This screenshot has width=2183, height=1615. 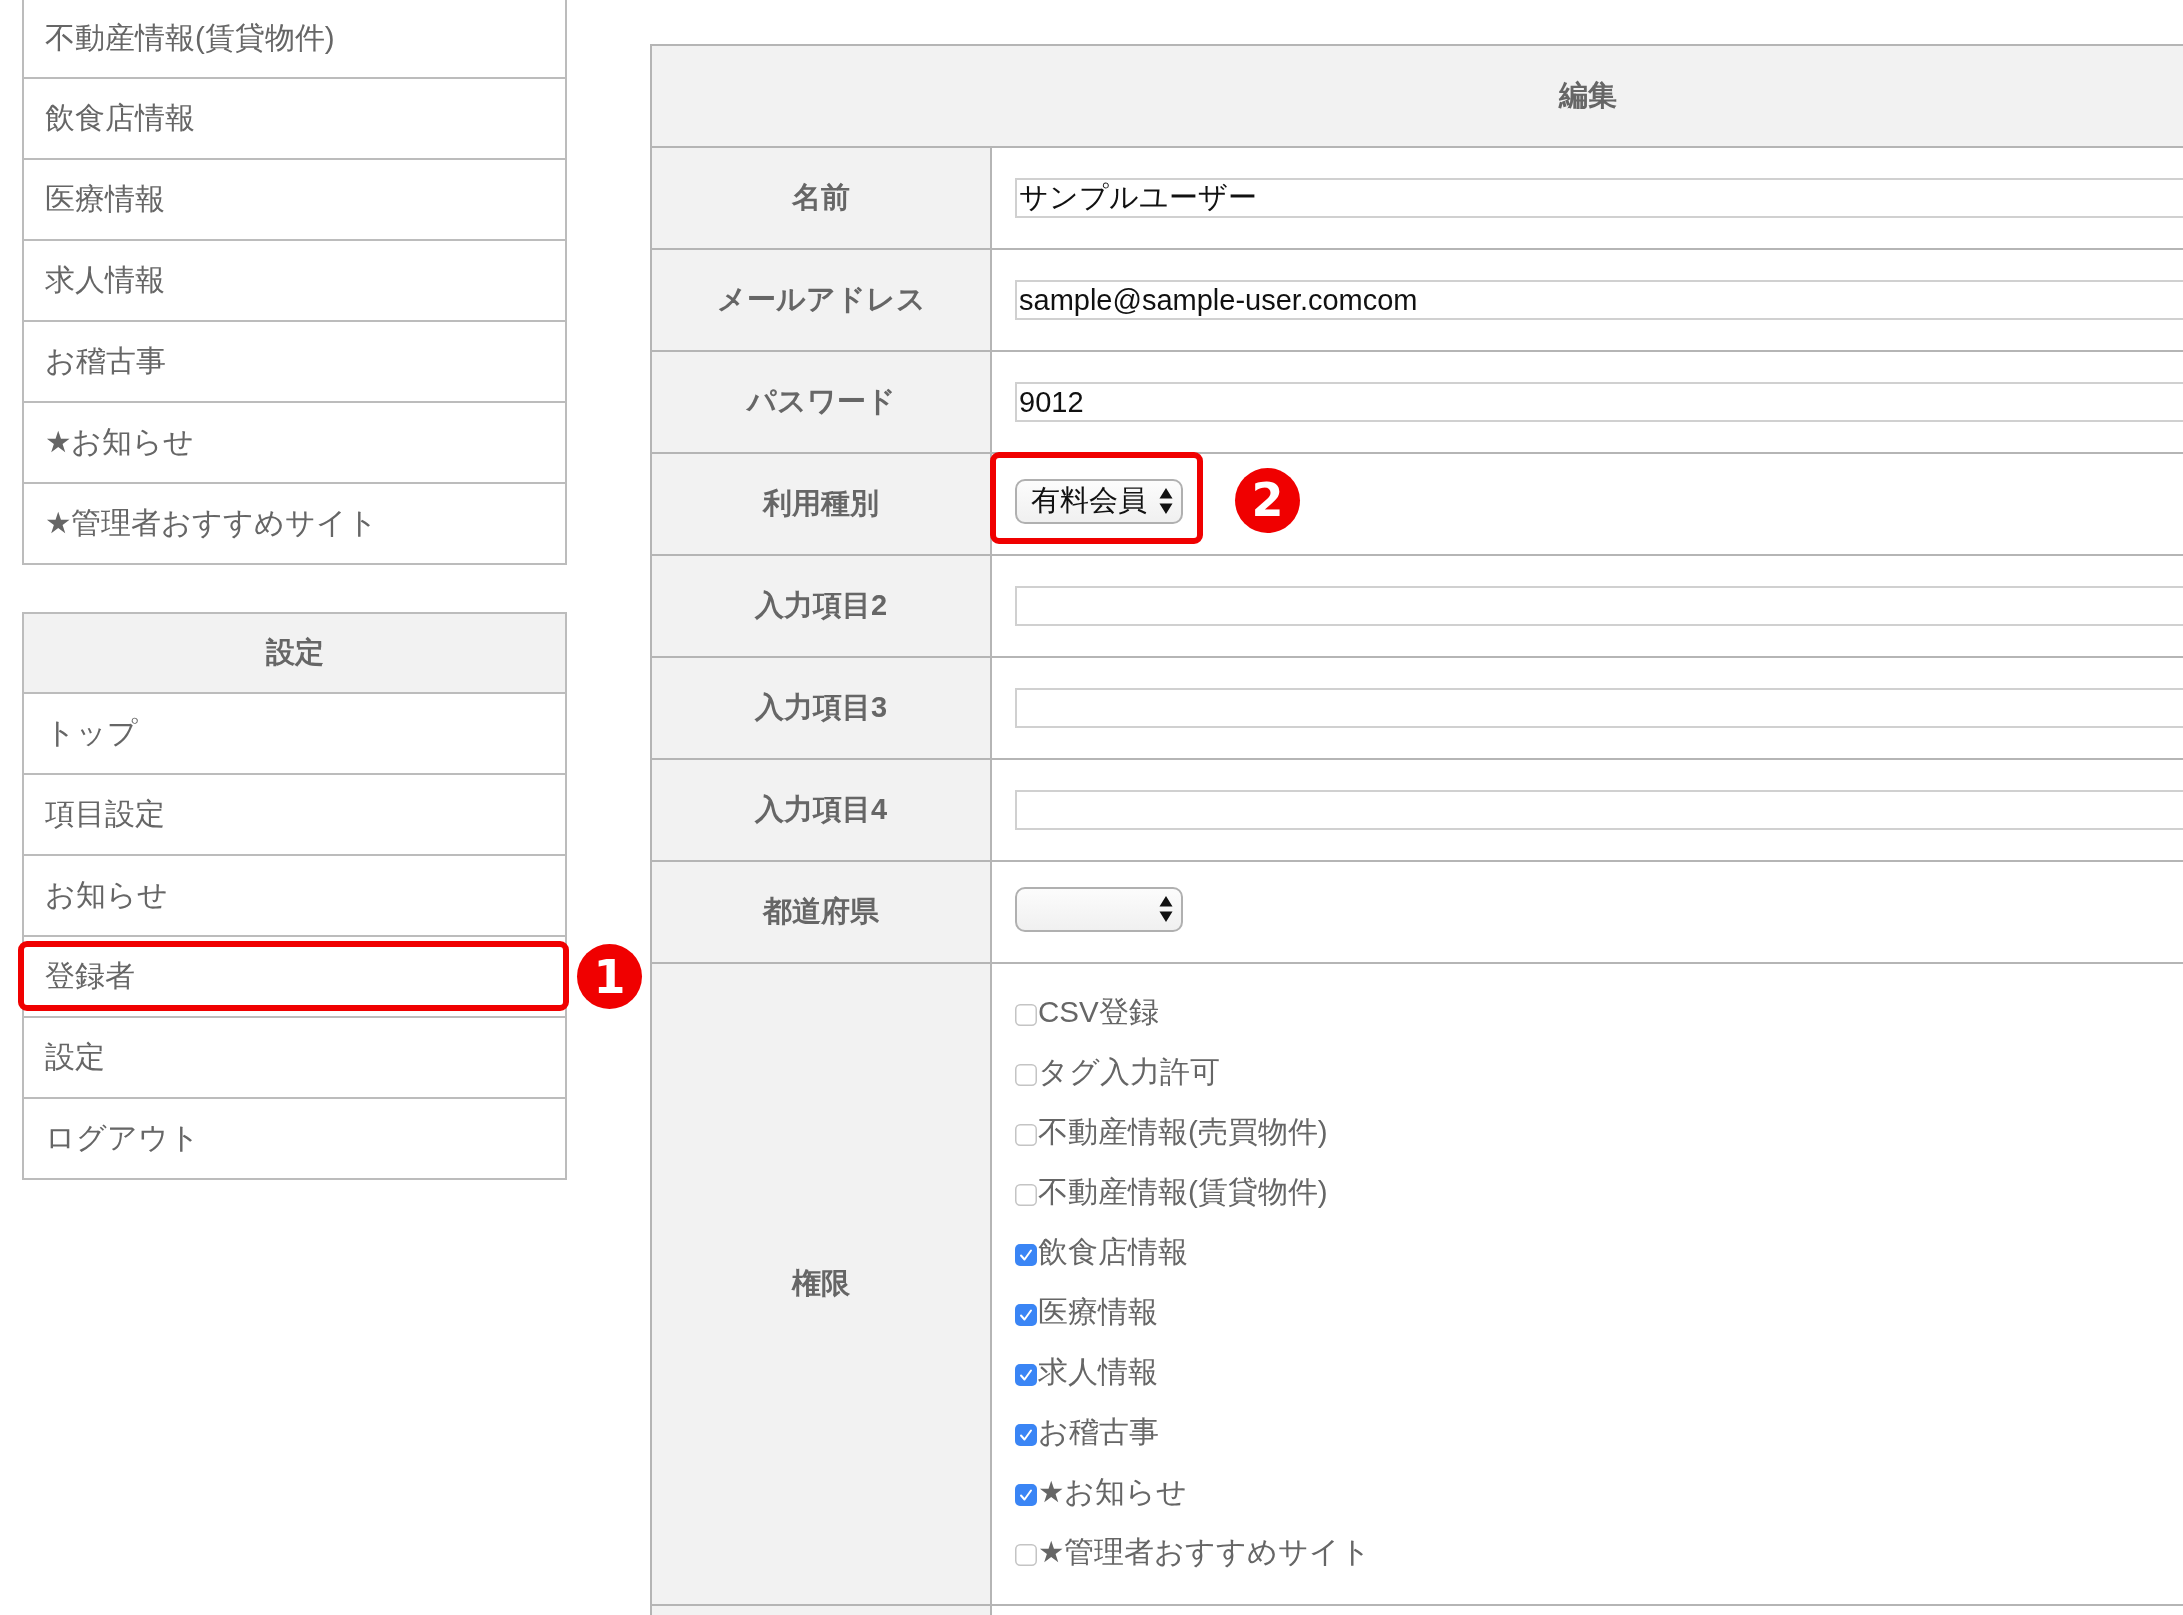 I want to click on checkbox-label: 不動産情報(賃貸物件), so click(x=1183, y=1193).